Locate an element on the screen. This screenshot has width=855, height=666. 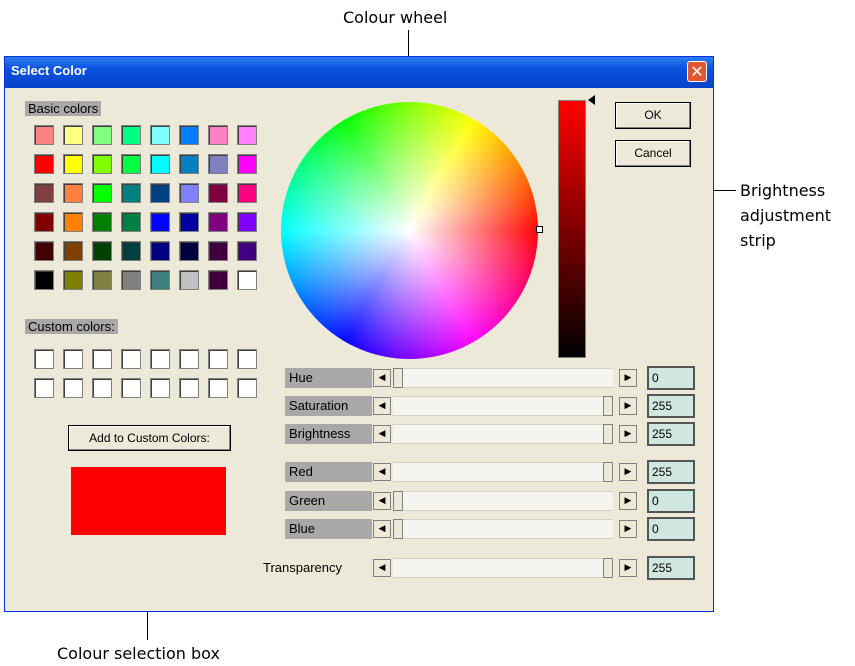
ok-button: OK is located at coordinates (653, 115).